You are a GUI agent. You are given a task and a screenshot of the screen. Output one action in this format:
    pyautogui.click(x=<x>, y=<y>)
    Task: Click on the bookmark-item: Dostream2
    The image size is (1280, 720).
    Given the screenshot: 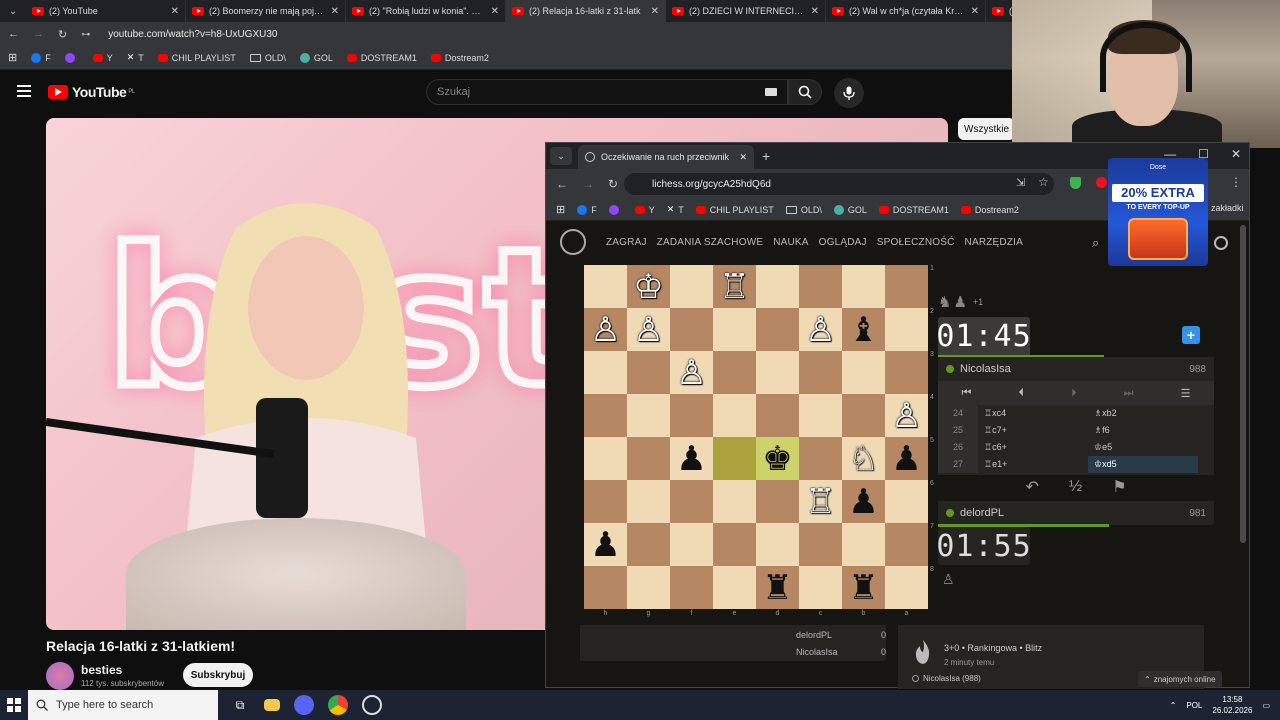 What is the action you would take?
    pyautogui.click(x=989, y=210)
    